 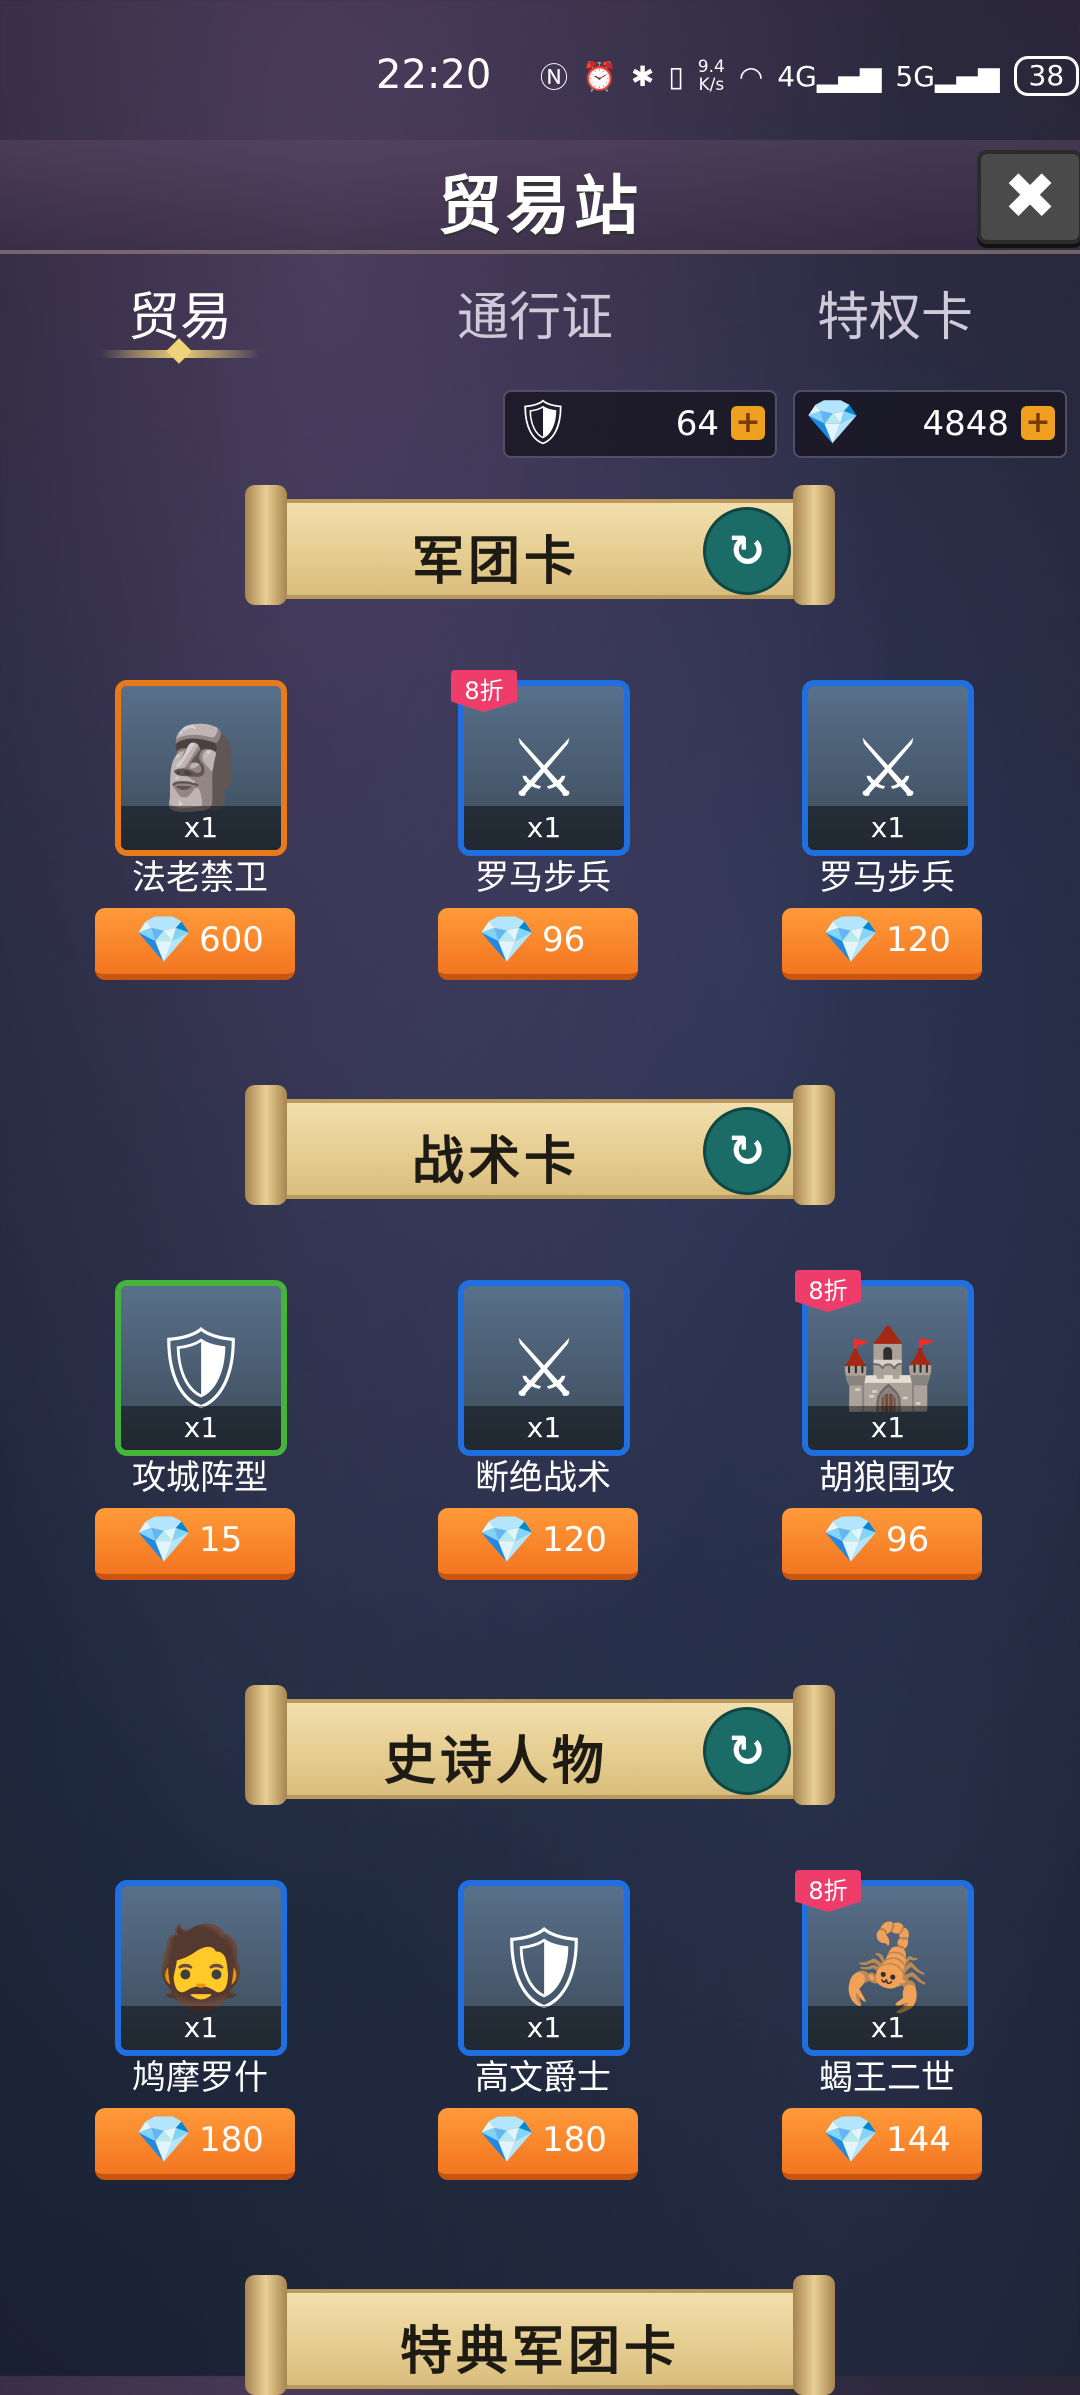 I want to click on card-name: 胡狼围攻, so click(x=887, y=1478).